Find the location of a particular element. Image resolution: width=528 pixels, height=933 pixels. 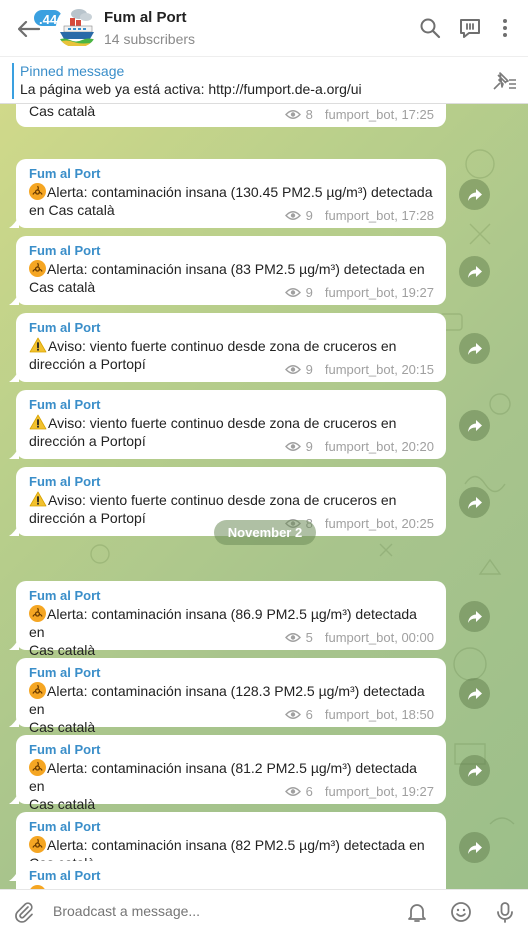

ship-logo-icon is located at coordinates (77, 27).